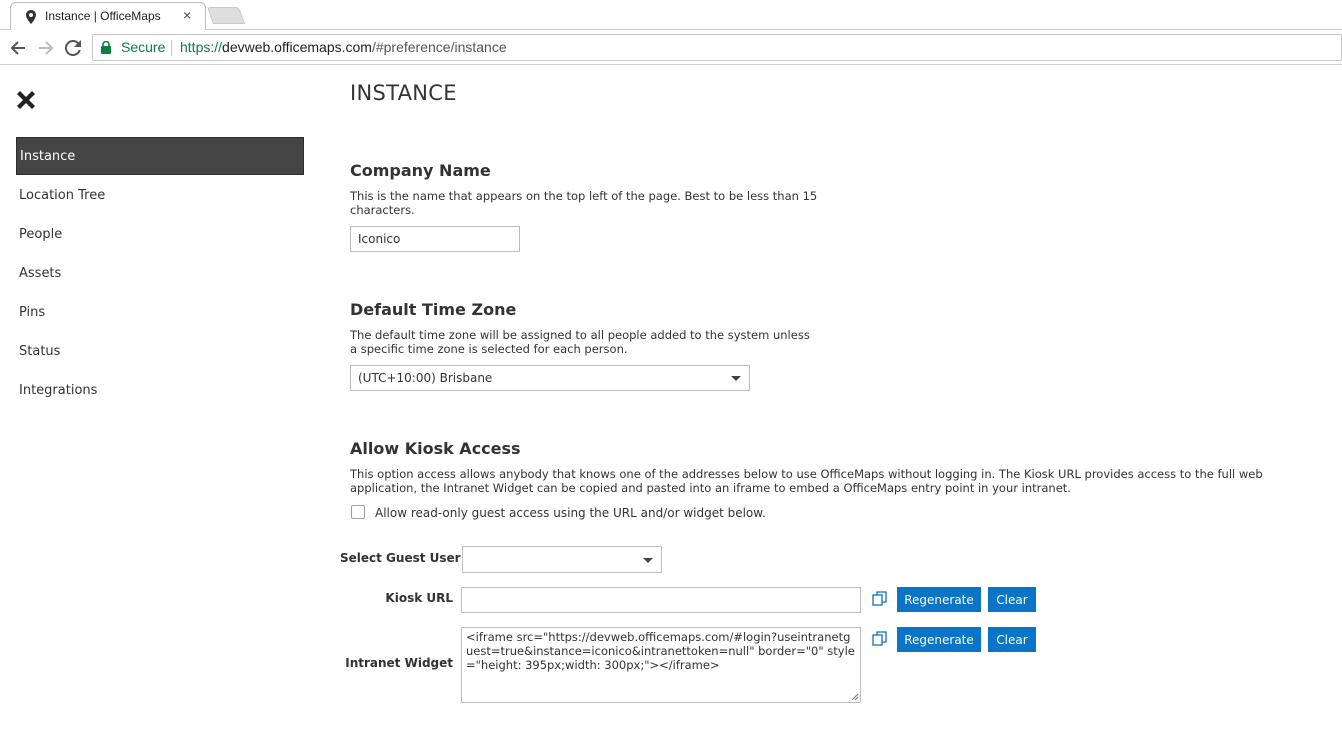  What do you see at coordinates (160, 312) in the screenshot?
I see `sidebar-item-pins: Pins` at bounding box center [160, 312].